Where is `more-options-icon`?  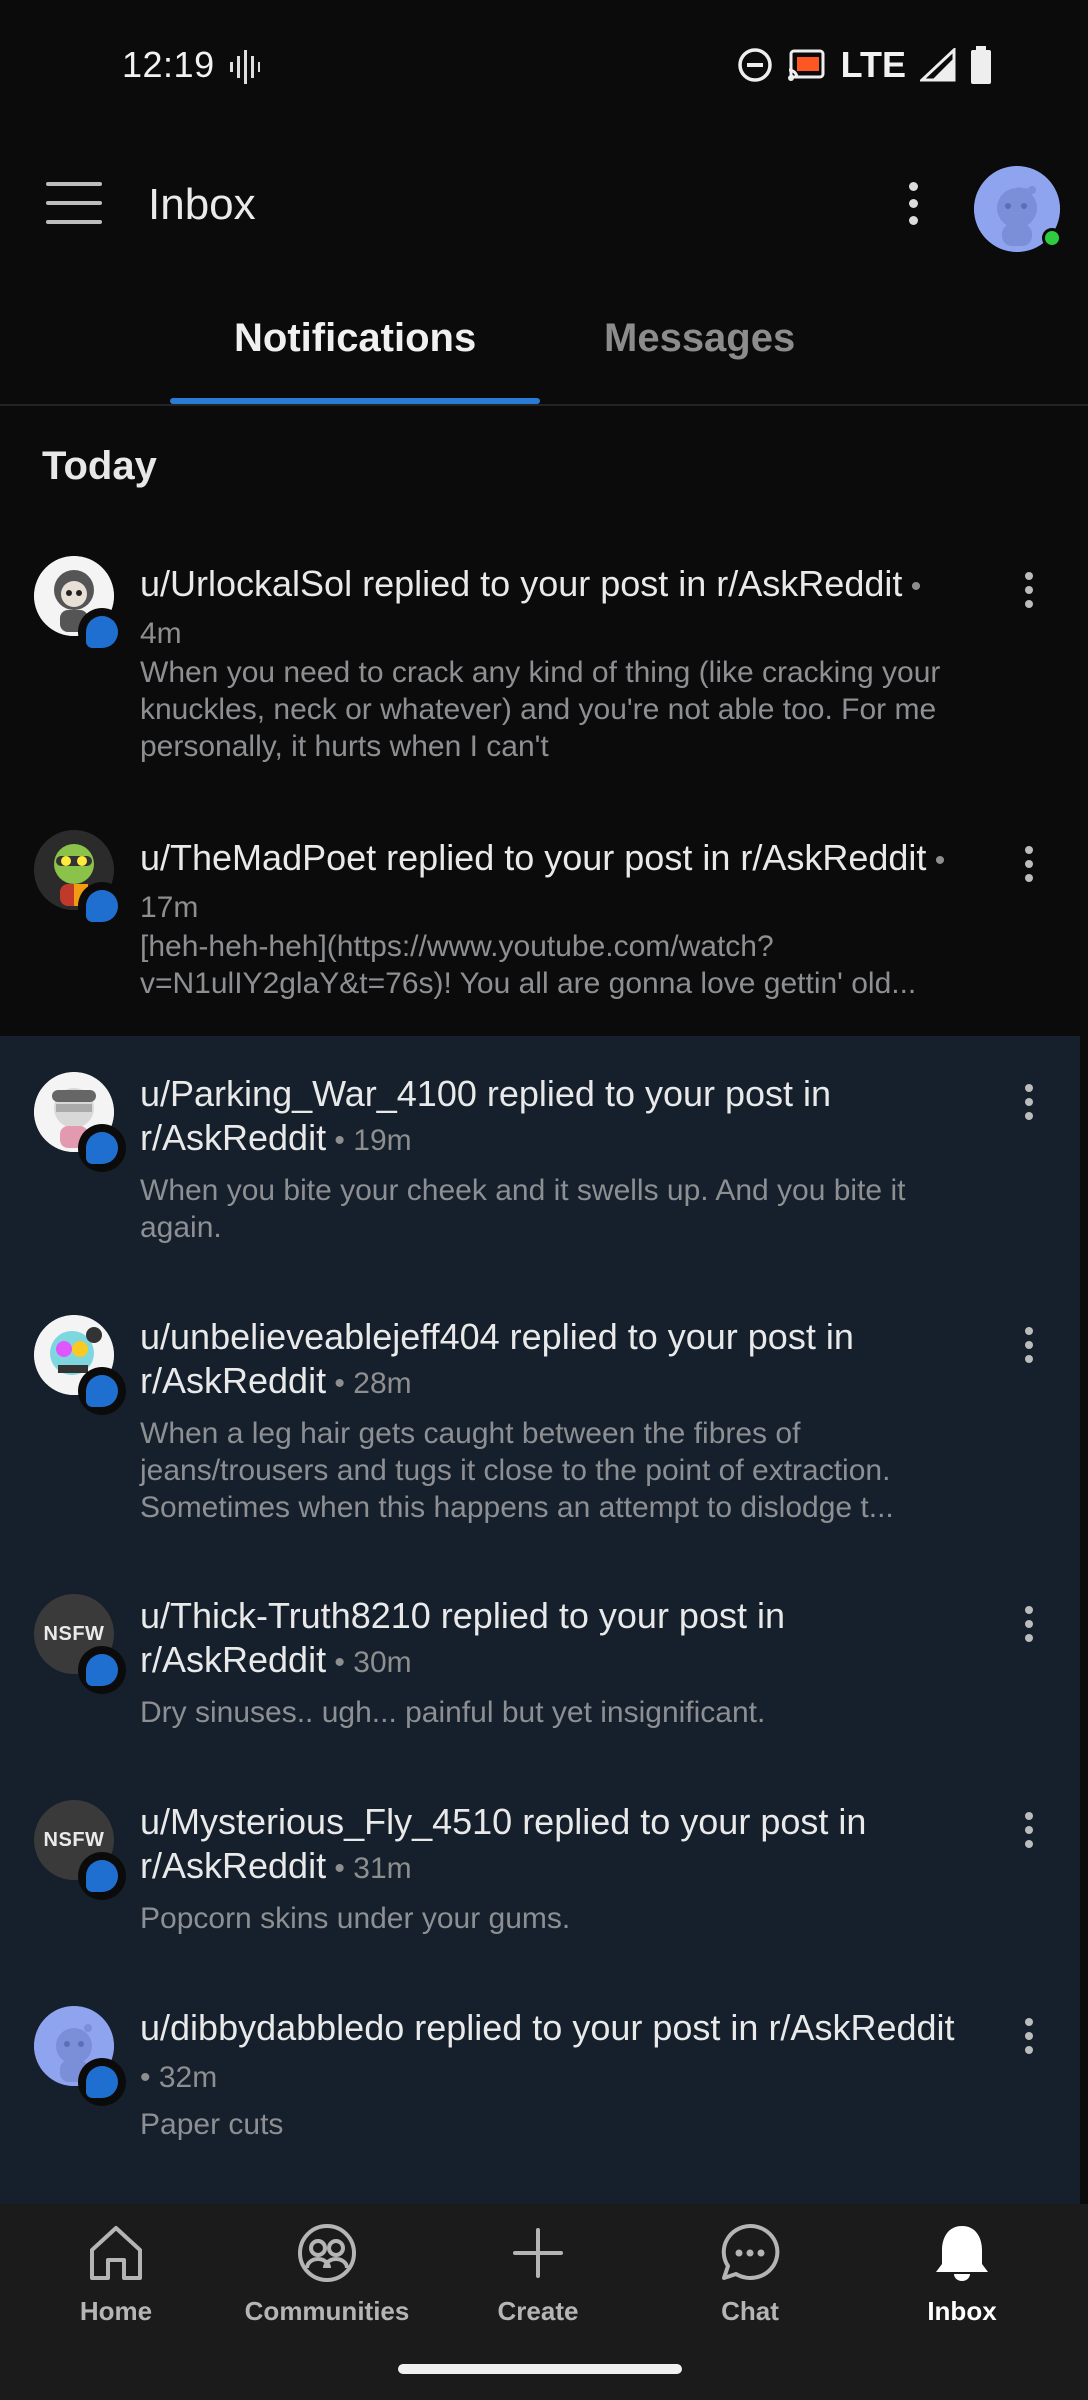 more-options-icon is located at coordinates (913, 206).